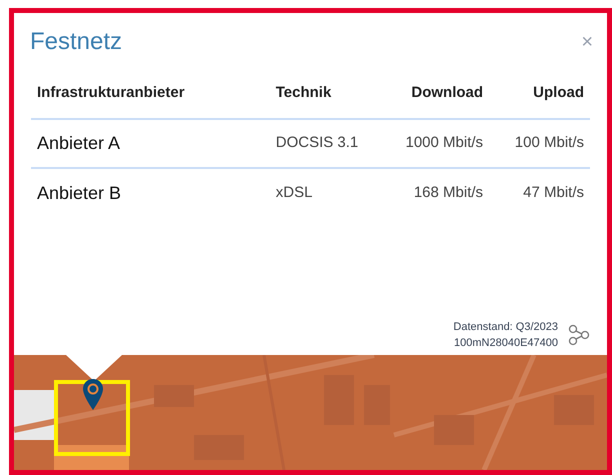  I want to click on dialog-title: Festnetz, so click(76, 42).